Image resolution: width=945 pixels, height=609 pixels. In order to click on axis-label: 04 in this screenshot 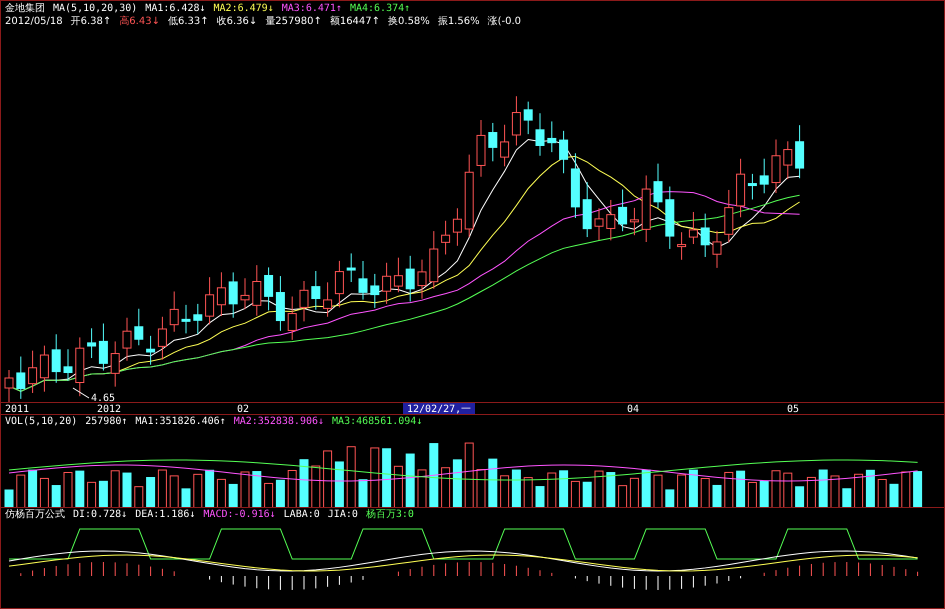, I will do `click(633, 408)`.